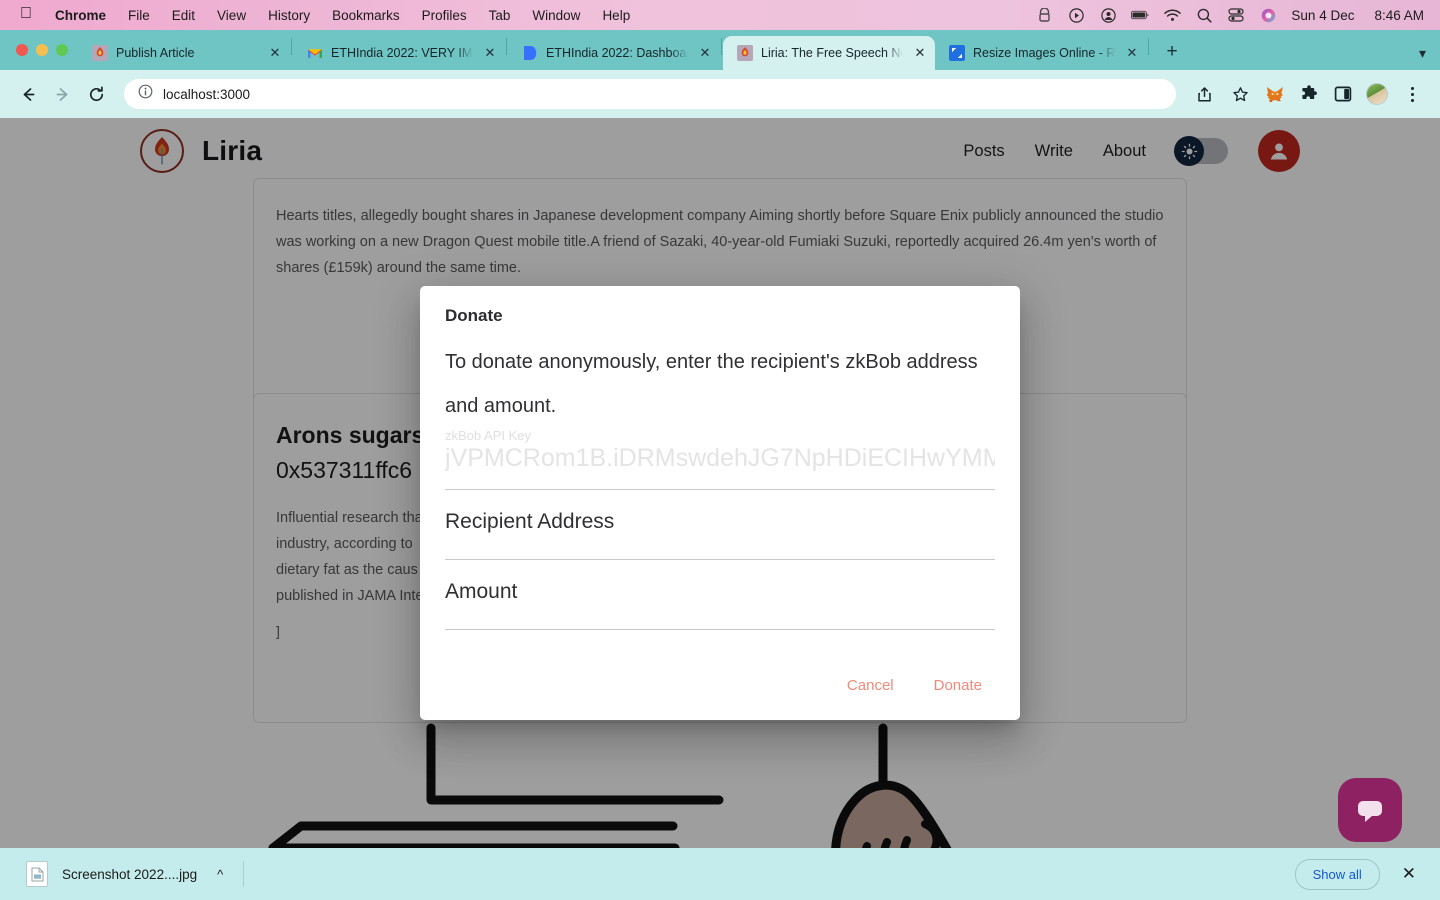 The height and width of the screenshot is (900, 1440). What do you see at coordinates (366, 15) in the screenshot?
I see `menu-item-bookmarks: Bookmarks` at bounding box center [366, 15].